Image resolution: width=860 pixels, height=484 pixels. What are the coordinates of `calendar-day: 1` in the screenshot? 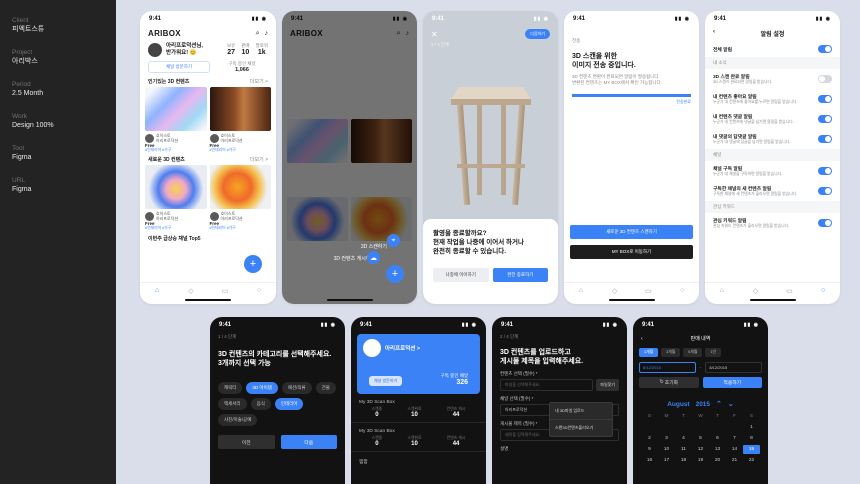 It's located at (751, 427).